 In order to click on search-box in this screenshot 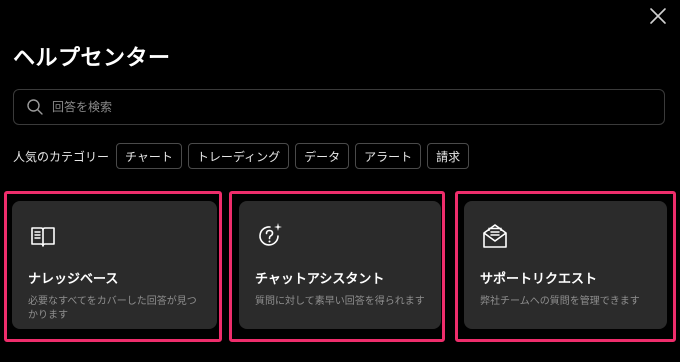, I will do `click(339, 107)`.